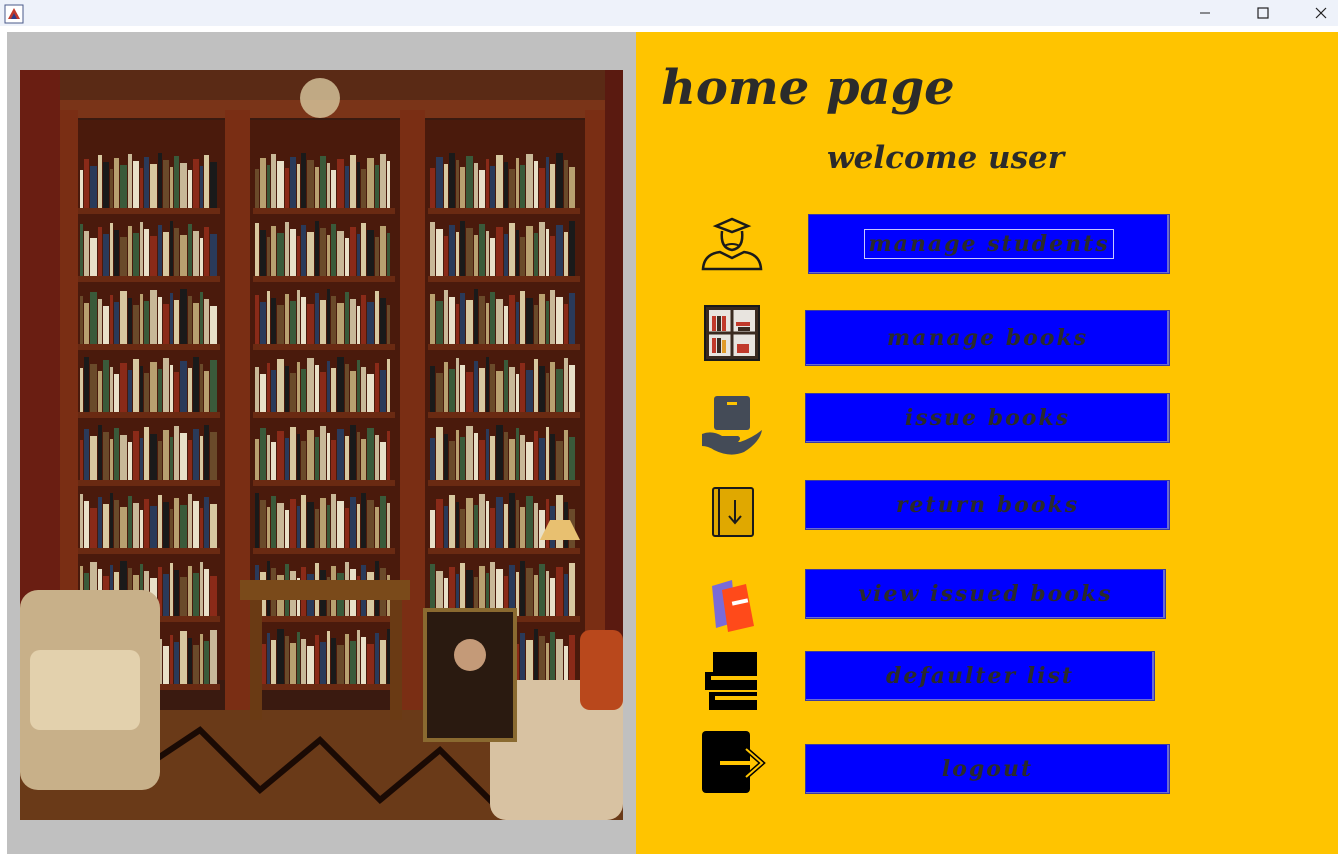  I want to click on manage-books-label: manage books, so click(987, 338).